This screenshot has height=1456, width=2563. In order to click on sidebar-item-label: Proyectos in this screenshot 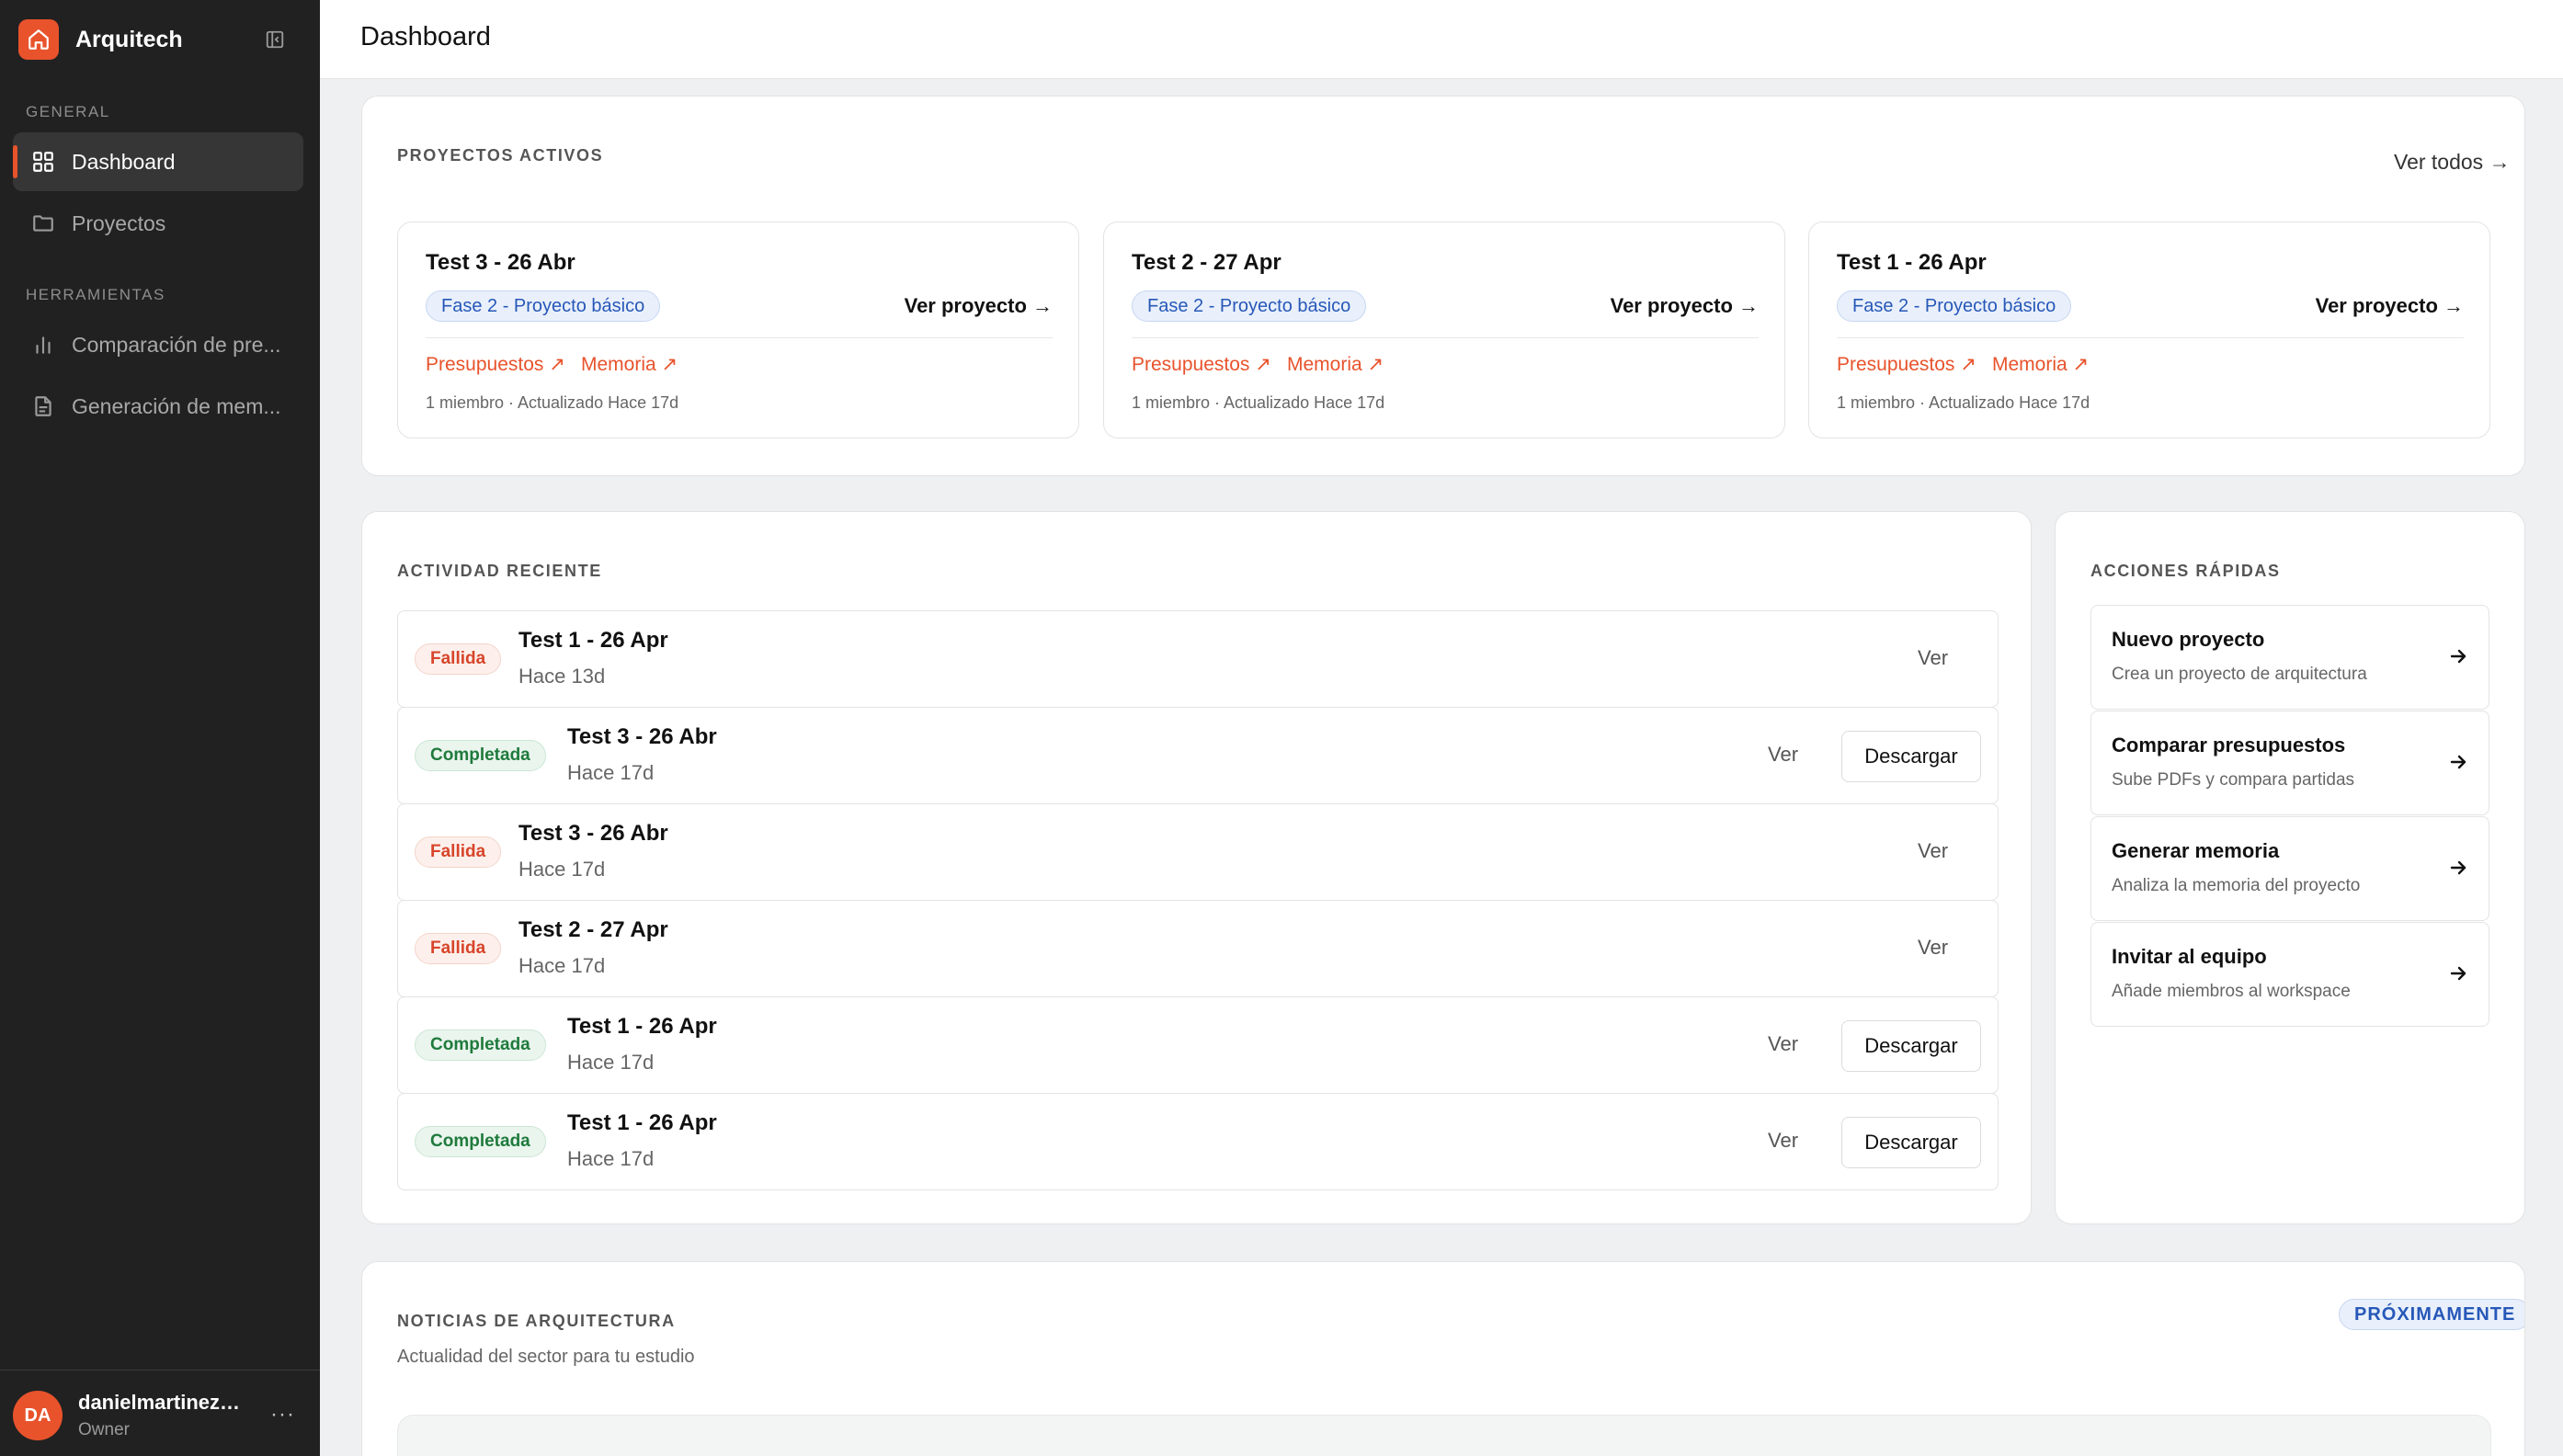, I will do `click(119, 222)`.